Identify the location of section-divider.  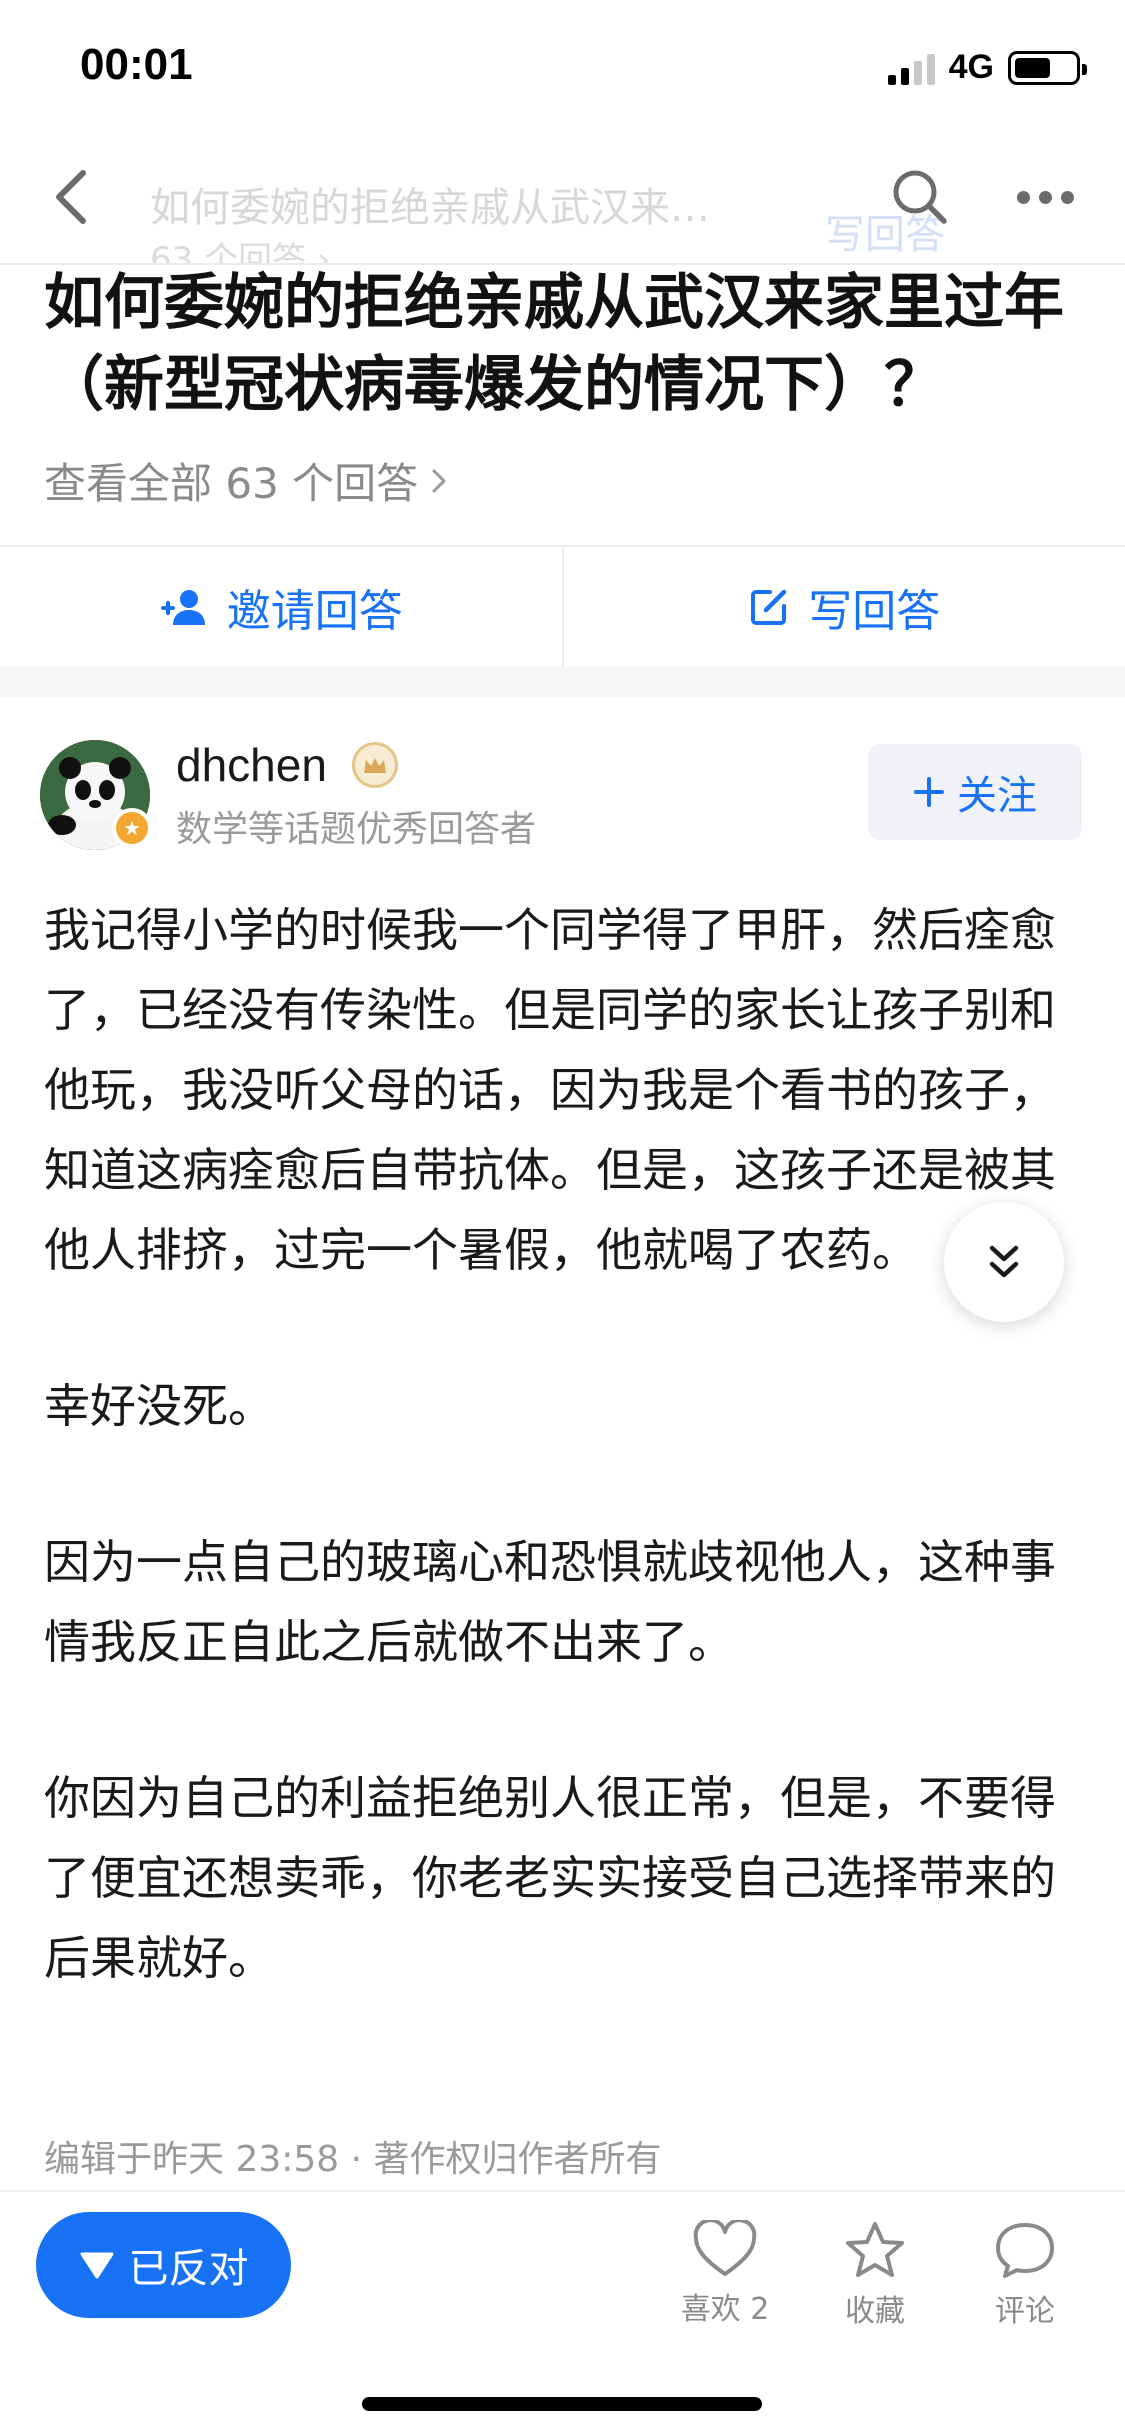
(562, 682).